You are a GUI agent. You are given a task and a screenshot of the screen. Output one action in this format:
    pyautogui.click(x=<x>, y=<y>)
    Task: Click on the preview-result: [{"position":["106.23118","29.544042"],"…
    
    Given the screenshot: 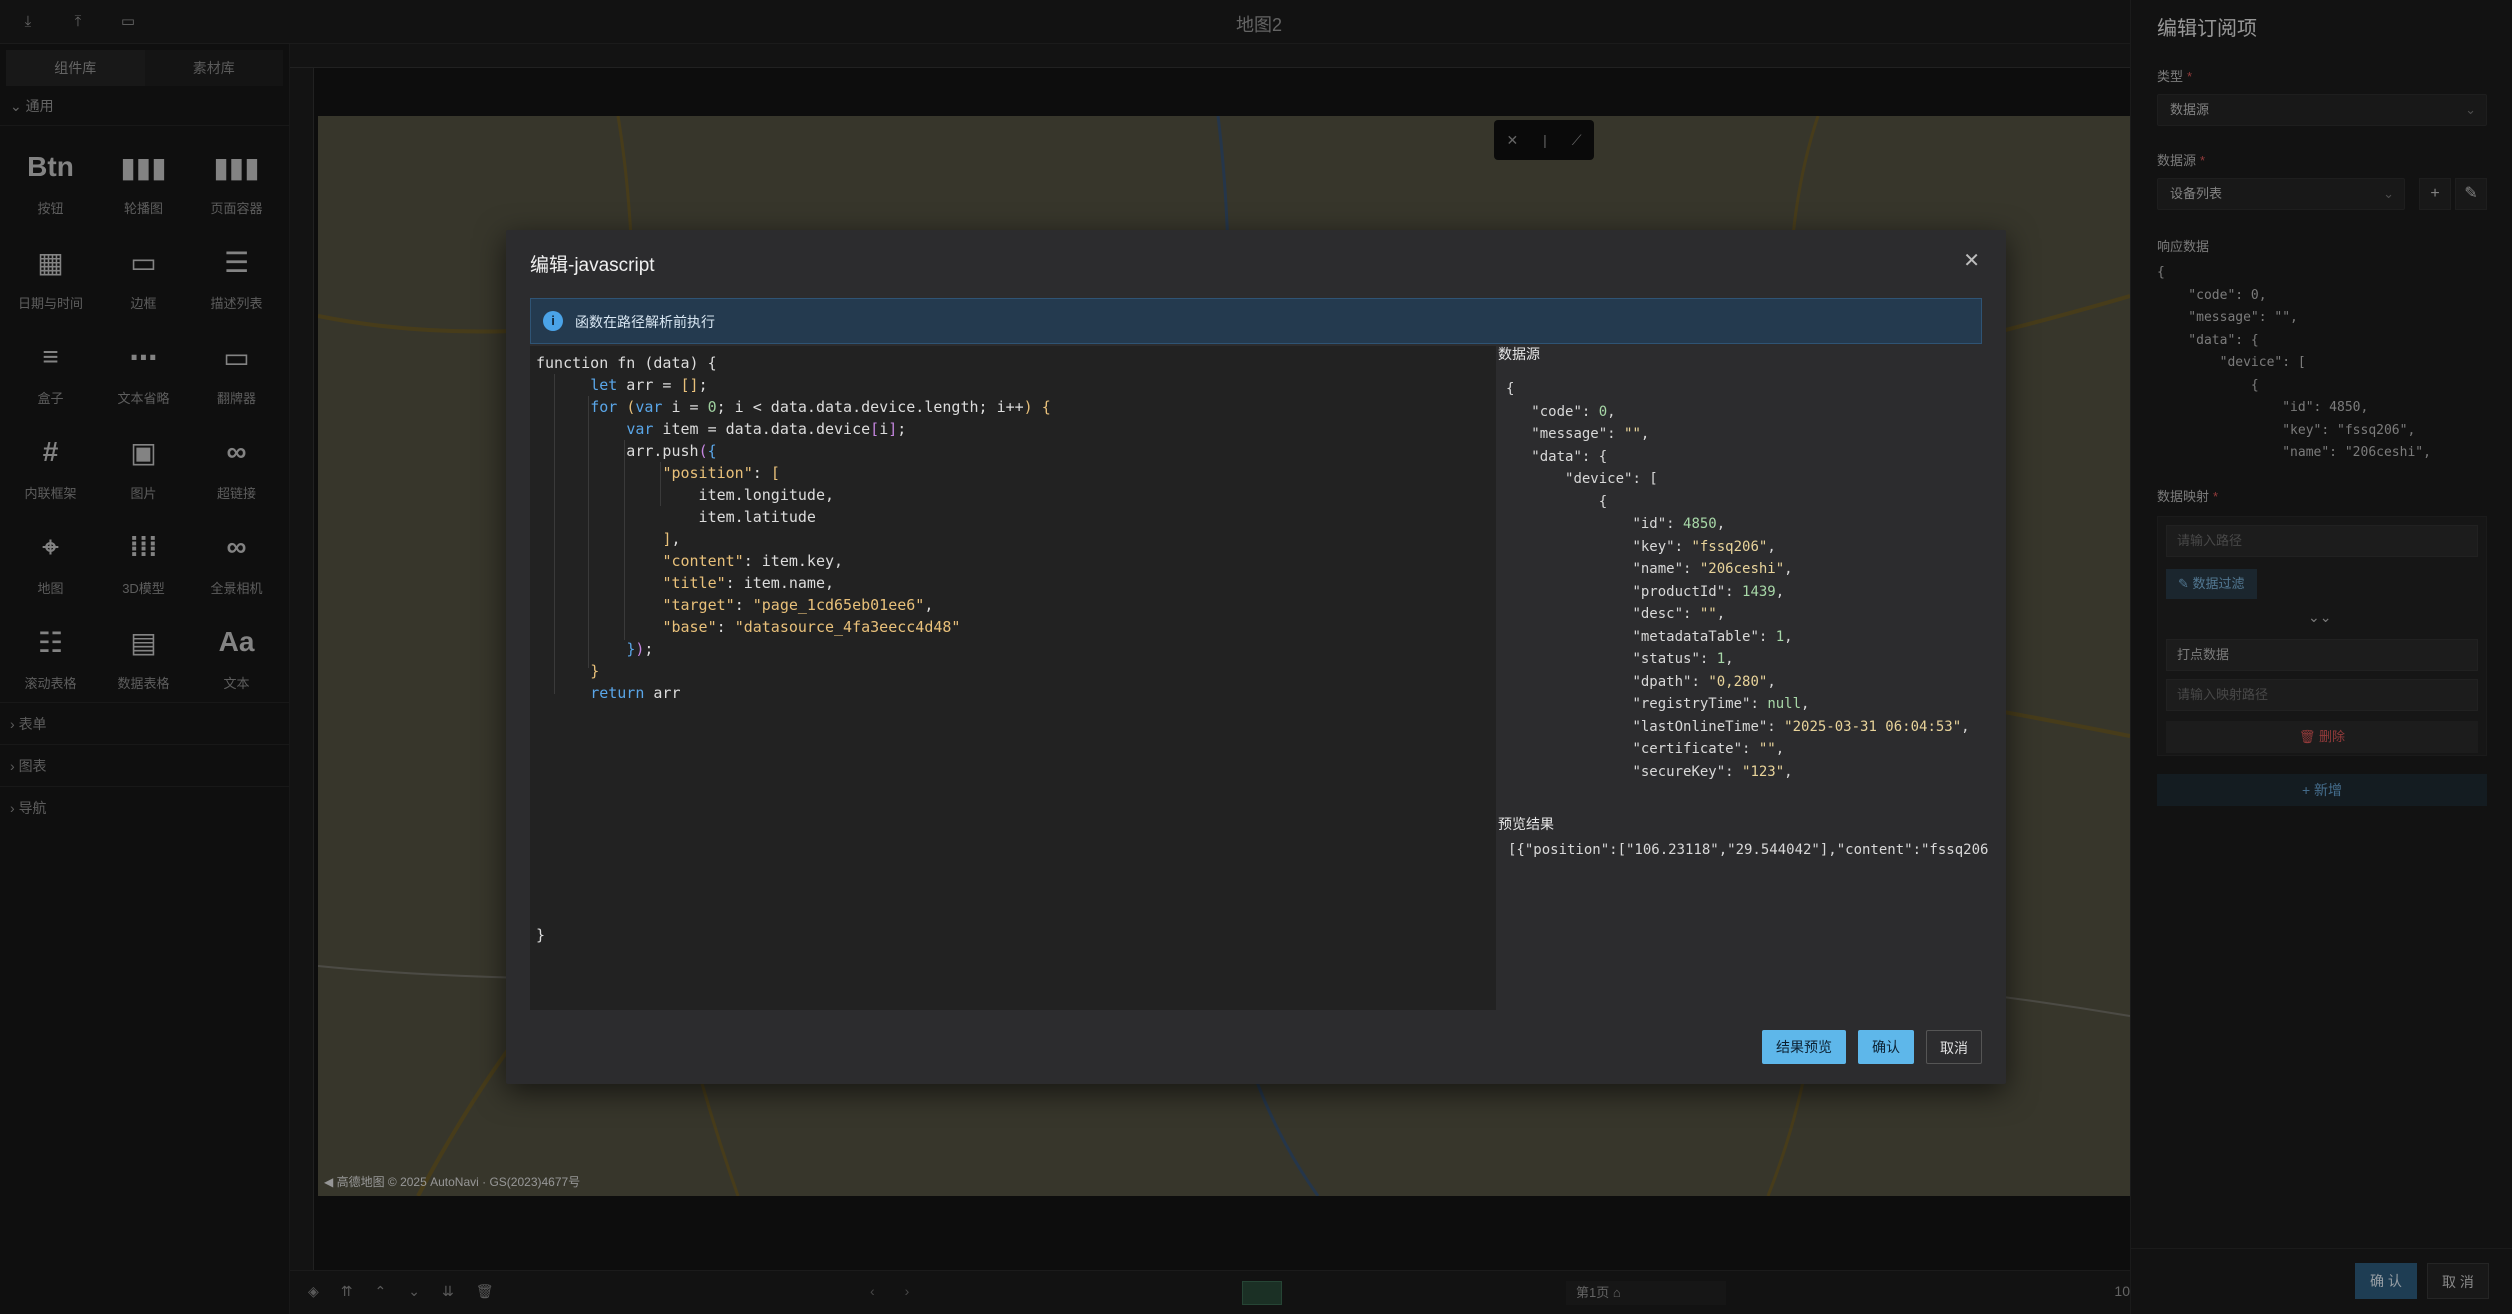 What is the action you would take?
    pyautogui.click(x=1748, y=850)
    